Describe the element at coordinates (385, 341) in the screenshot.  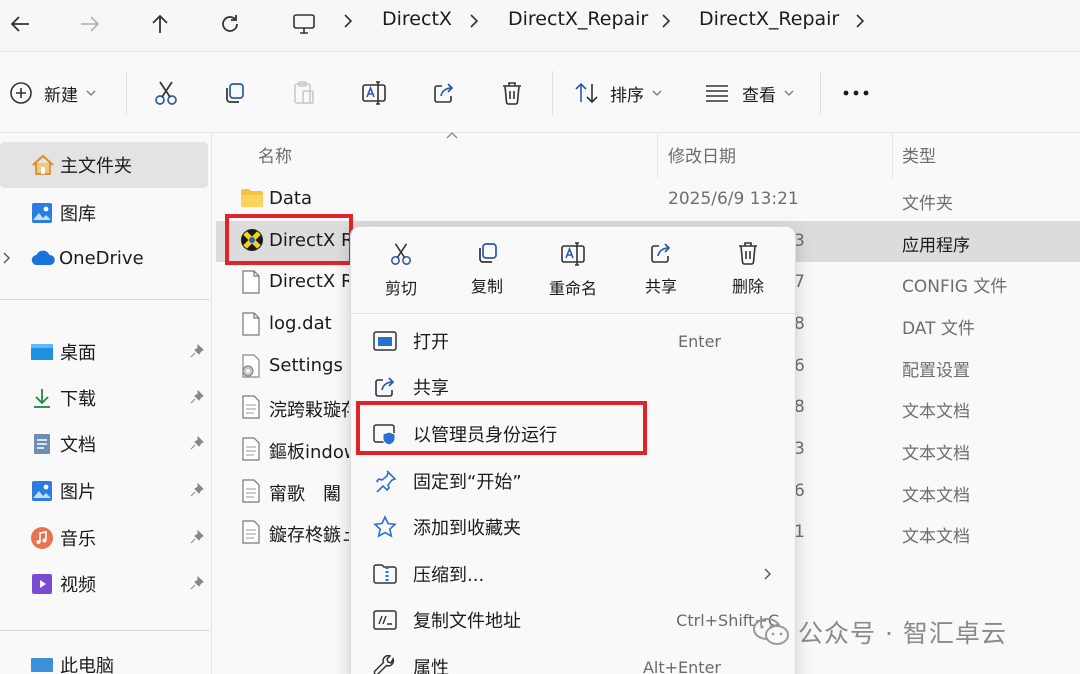
I see `open-window-icon` at that location.